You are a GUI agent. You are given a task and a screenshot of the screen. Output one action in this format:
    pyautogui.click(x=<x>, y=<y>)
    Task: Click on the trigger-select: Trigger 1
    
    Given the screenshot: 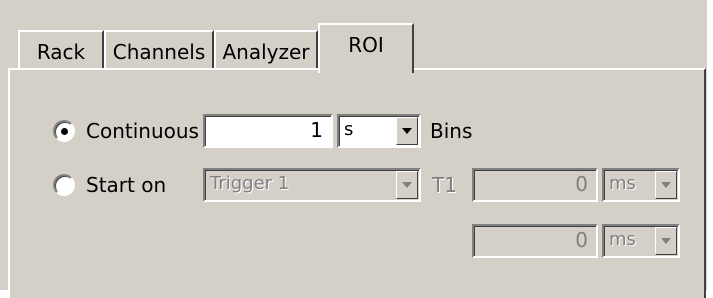 What is the action you would take?
    pyautogui.click(x=312, y=185)
    